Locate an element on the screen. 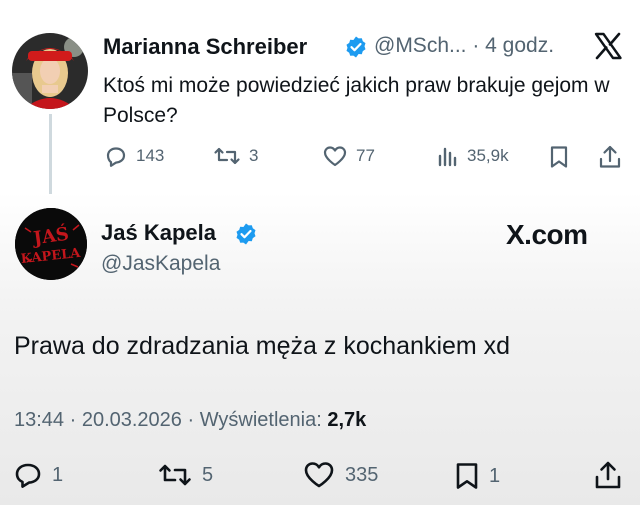  bookmark-button is located at coordinates (559, 157).